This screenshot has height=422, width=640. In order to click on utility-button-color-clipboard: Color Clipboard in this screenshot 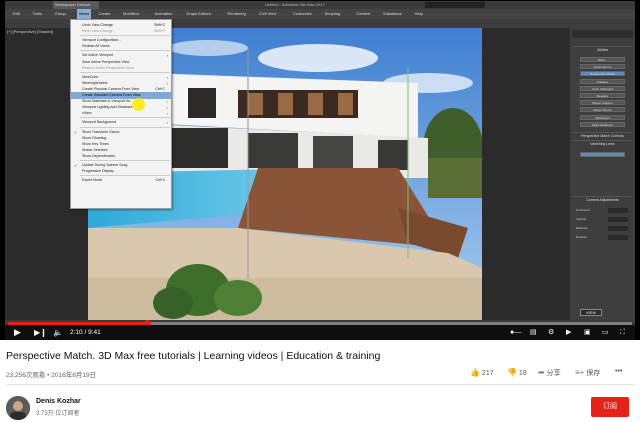, I will do `click(602, 88)`.